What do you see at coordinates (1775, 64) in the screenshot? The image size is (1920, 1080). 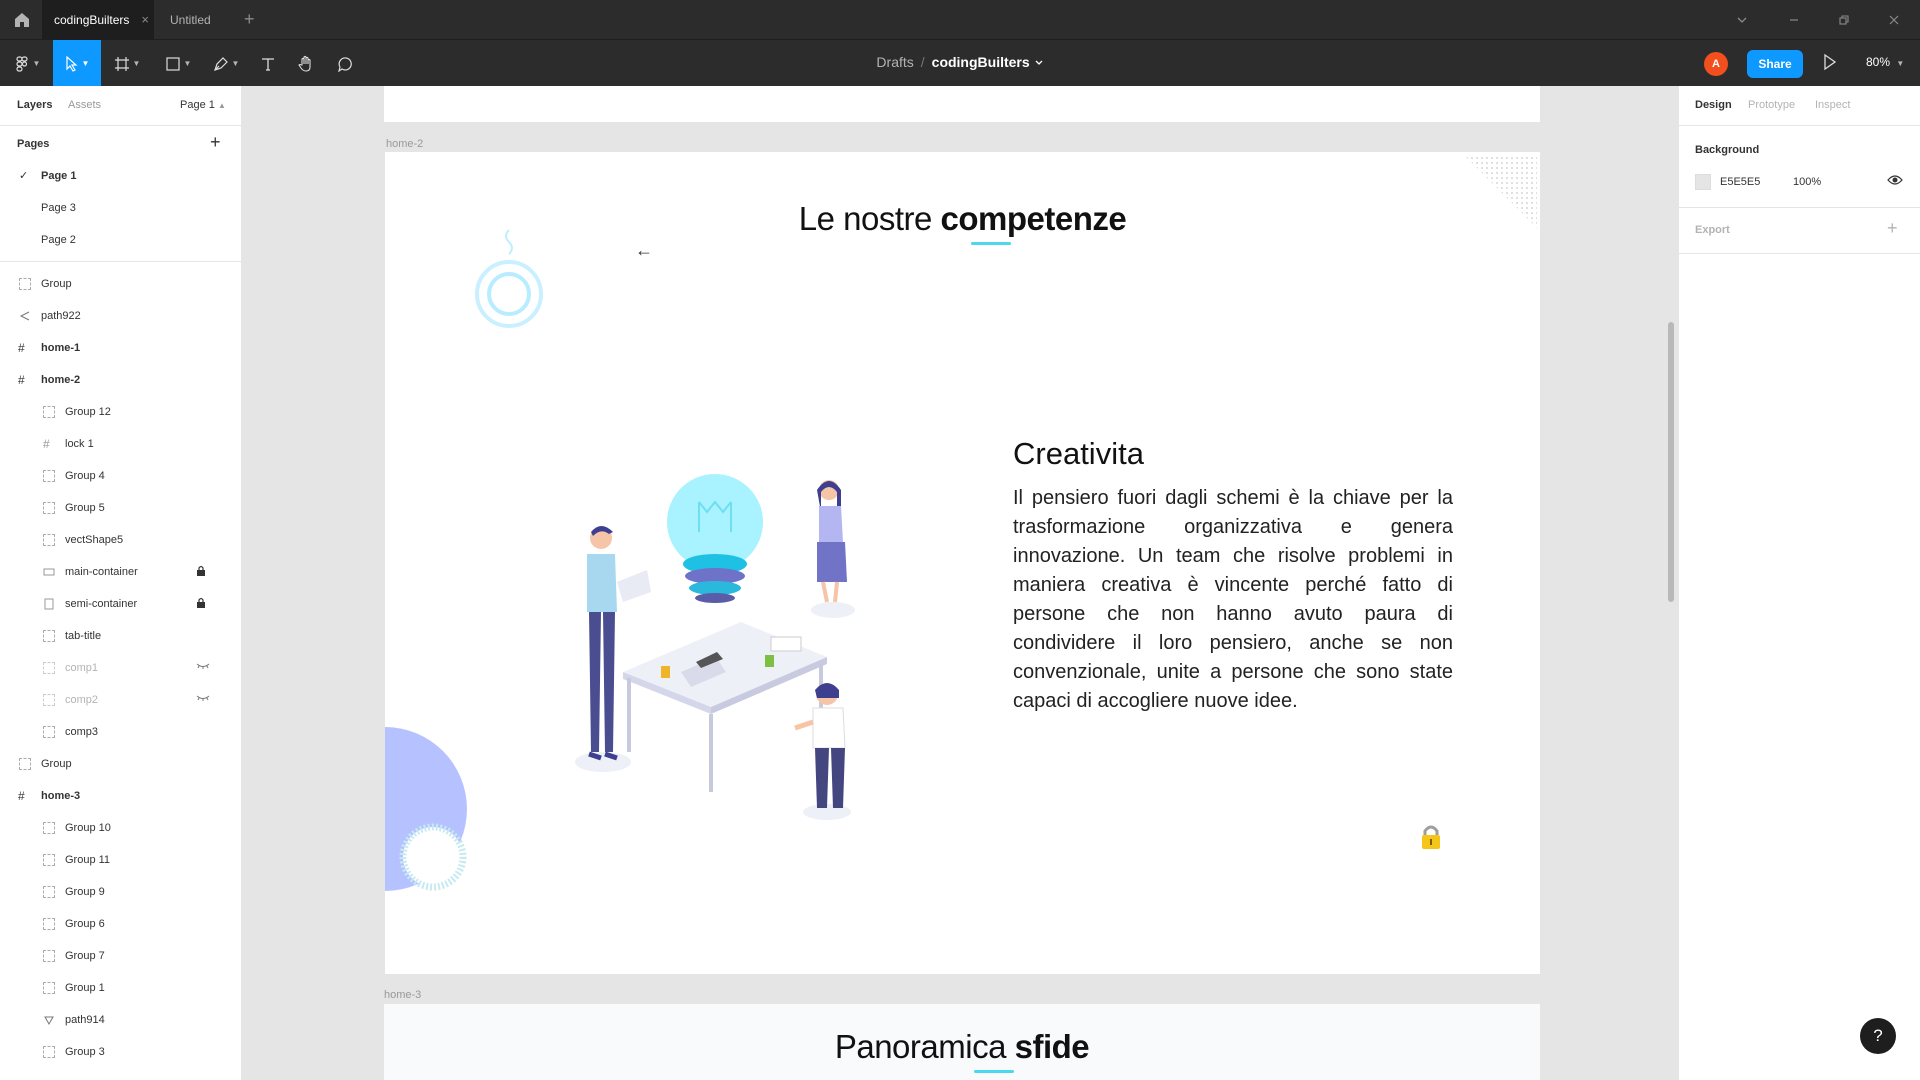 I see `share-button: Share` at bounding box center [1775, 64].